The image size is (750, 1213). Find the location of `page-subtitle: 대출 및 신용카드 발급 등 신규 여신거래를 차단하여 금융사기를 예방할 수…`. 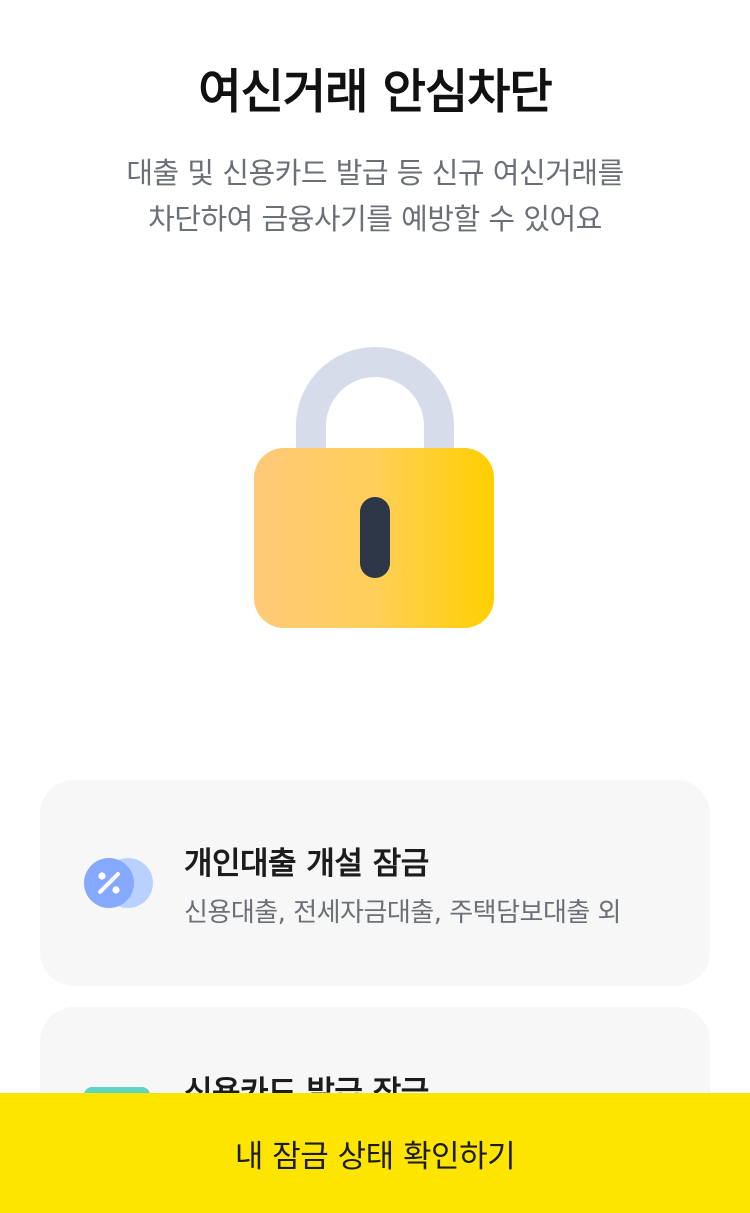

page-subtitle: 대출 및 신용카드 발급 등 신규 여신거래를 차단하여 금융사기를 예방할 수… is located at coordinates (375, 196).